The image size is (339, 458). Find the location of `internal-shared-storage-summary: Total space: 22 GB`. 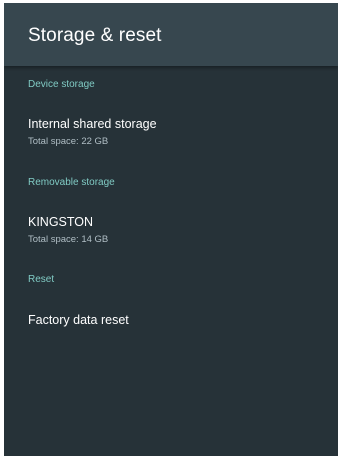

internal-shared-storage-summary: Total space: 22 GB is located at coordinates (68, 141).